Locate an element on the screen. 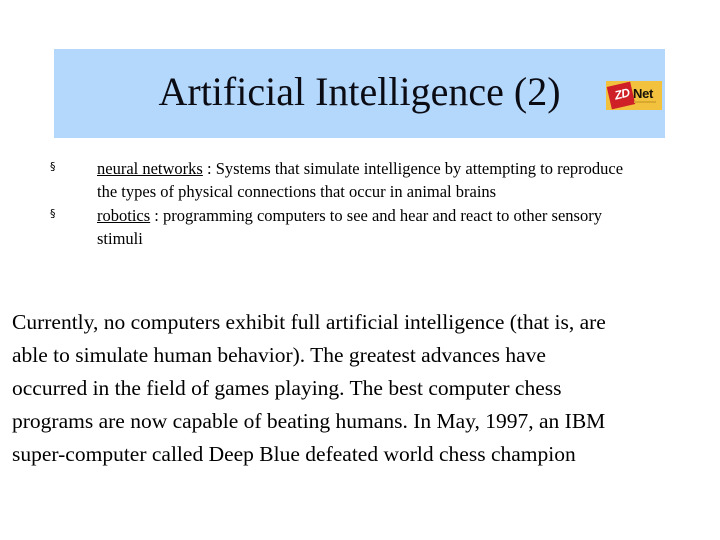 The width and height of the screenshot is (720, 540). title-banner: Artificial Intelligence (2) ZD Net is located at coordinates (359, 93).